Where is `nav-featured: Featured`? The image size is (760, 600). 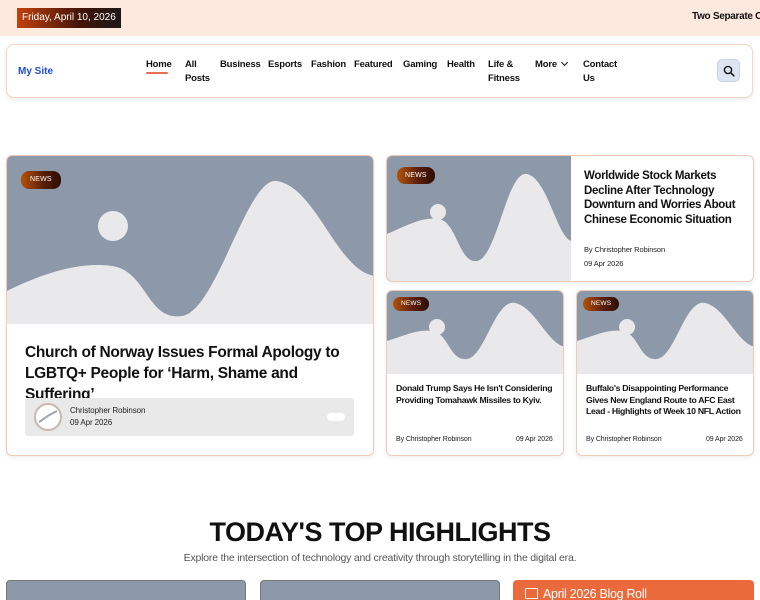 nav-featured: Featured is located at coordinates (373, 65).